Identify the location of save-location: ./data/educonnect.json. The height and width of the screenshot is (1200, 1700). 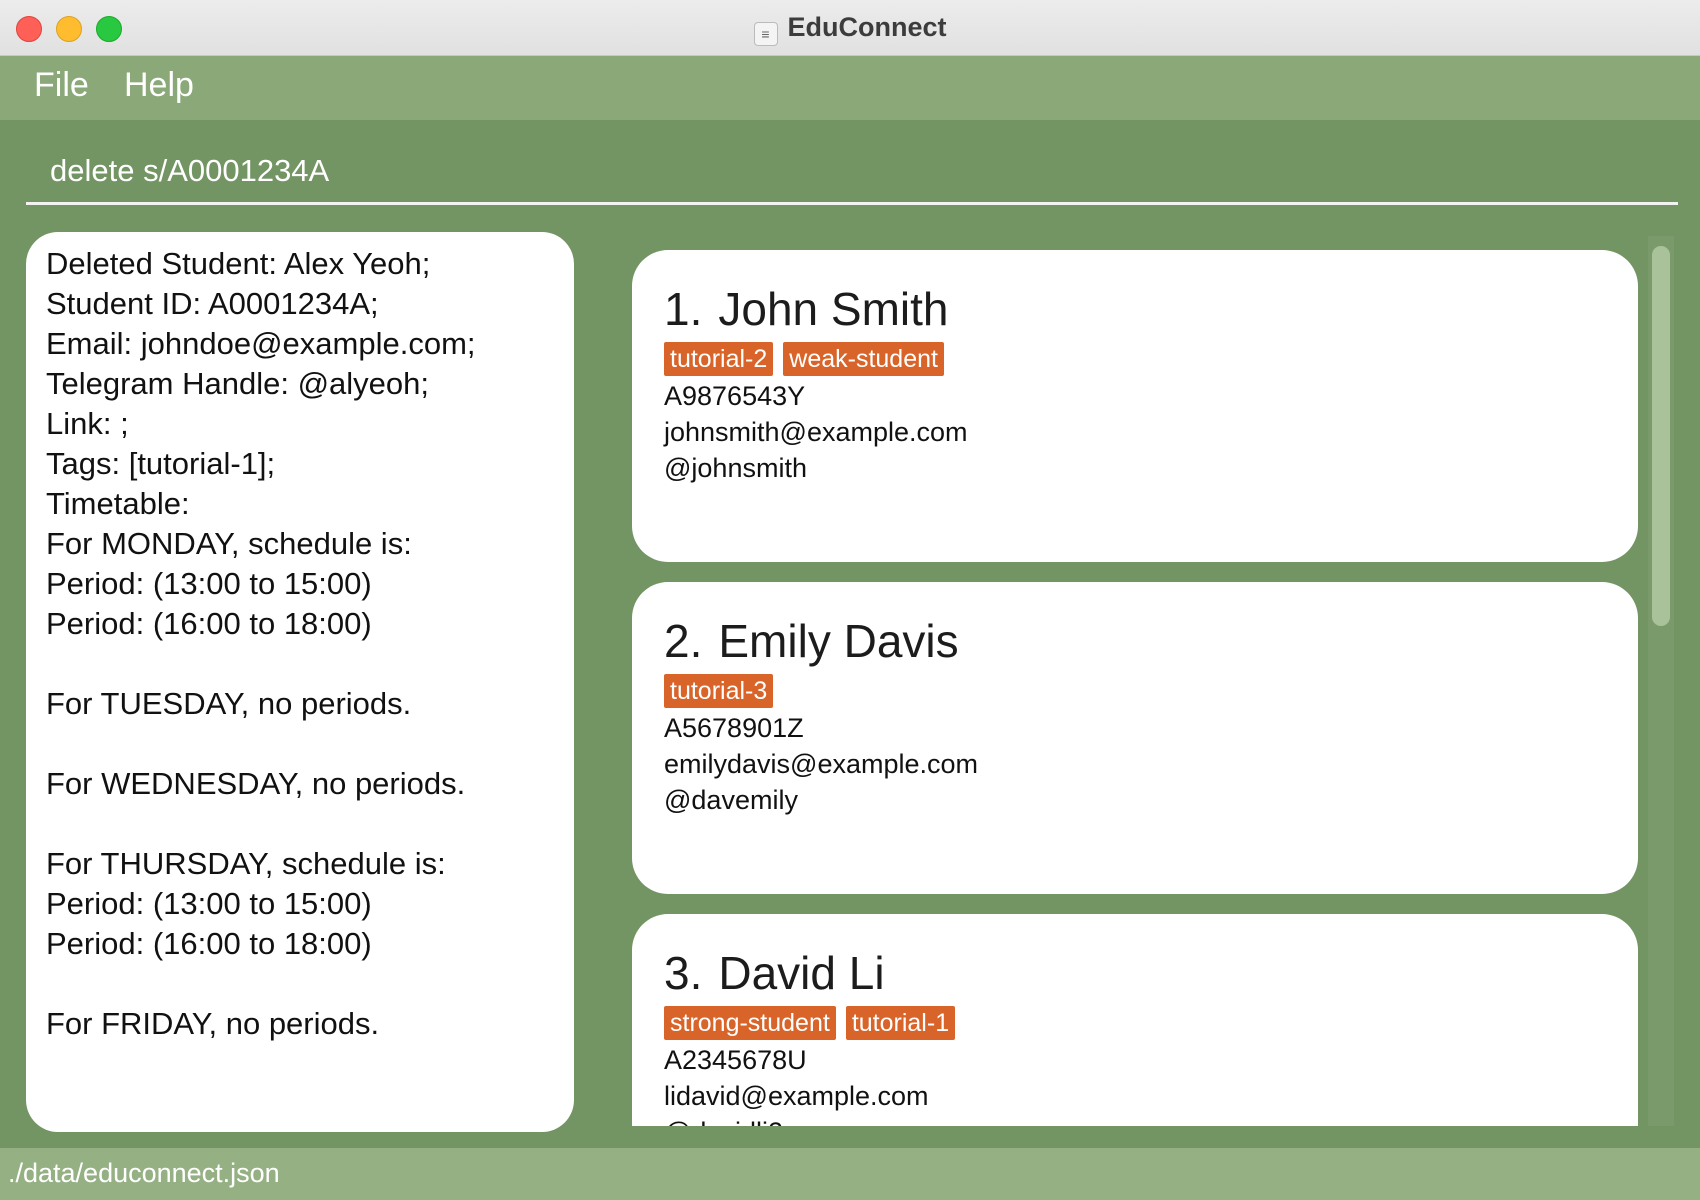
(144, 1173).